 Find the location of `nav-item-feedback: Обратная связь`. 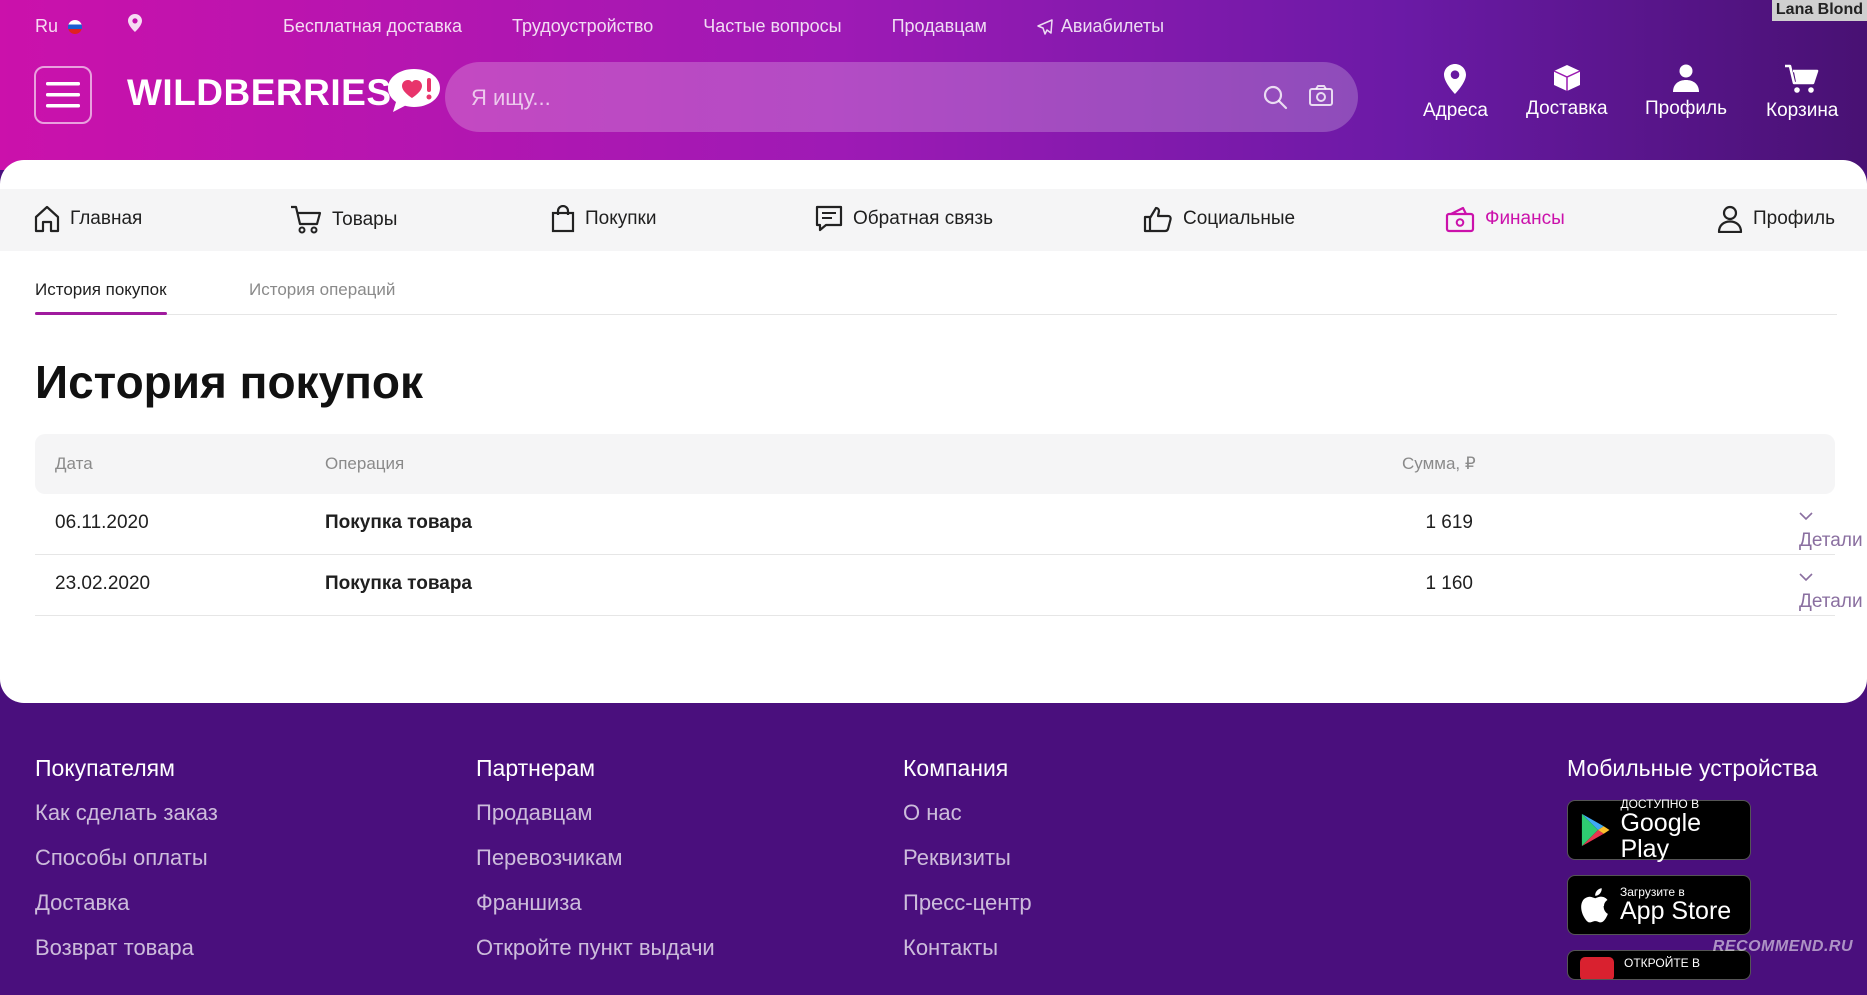

nav-item-feedback: Обратная связь is located at coordinates (904, 219).